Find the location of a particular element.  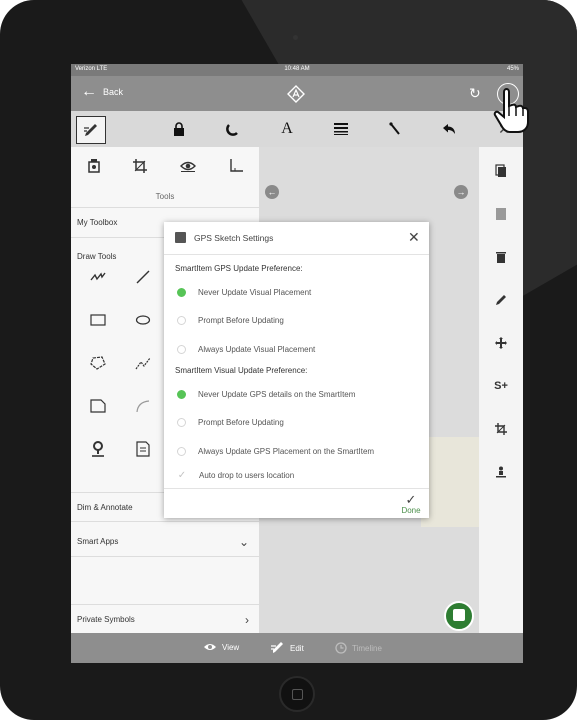

gps-option-prompt: Prompt Before Updating is located at coordinates (230, 320).